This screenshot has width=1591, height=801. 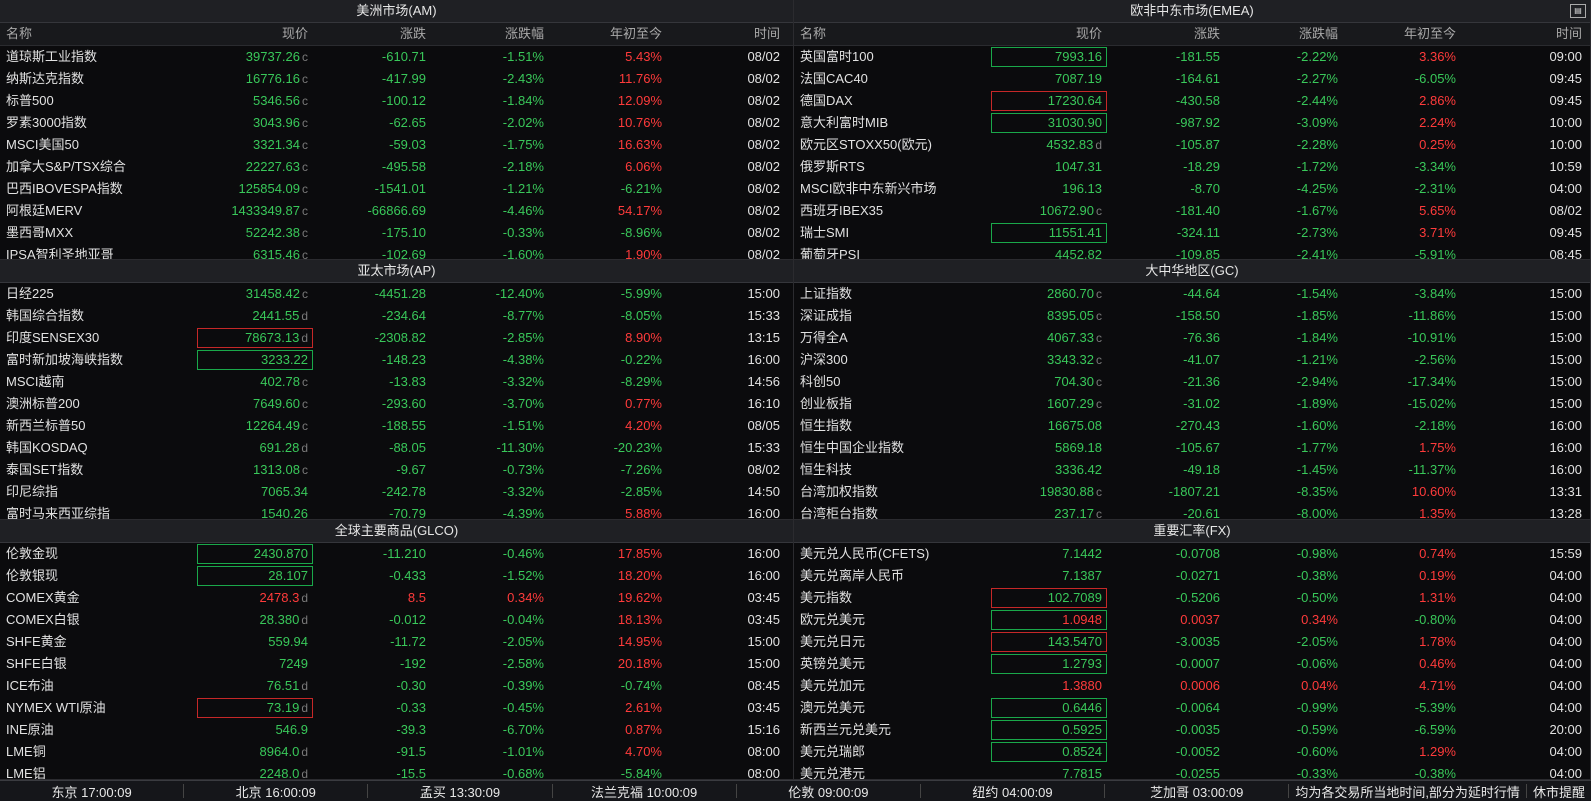 What do you see at coordinates (396, 382) in the screenshot?
I see `table-row: MSCI越南 402.78 c -13.83 -3.32% -8.29% 14:56` at bounding box center [396, 382].